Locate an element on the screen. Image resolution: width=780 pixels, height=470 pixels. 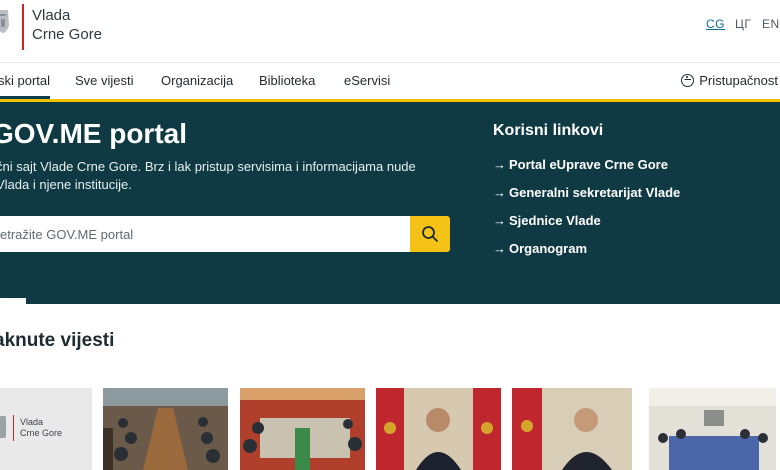
nav-item-organizacija: Organizacija is located at coordinates (197, 80).